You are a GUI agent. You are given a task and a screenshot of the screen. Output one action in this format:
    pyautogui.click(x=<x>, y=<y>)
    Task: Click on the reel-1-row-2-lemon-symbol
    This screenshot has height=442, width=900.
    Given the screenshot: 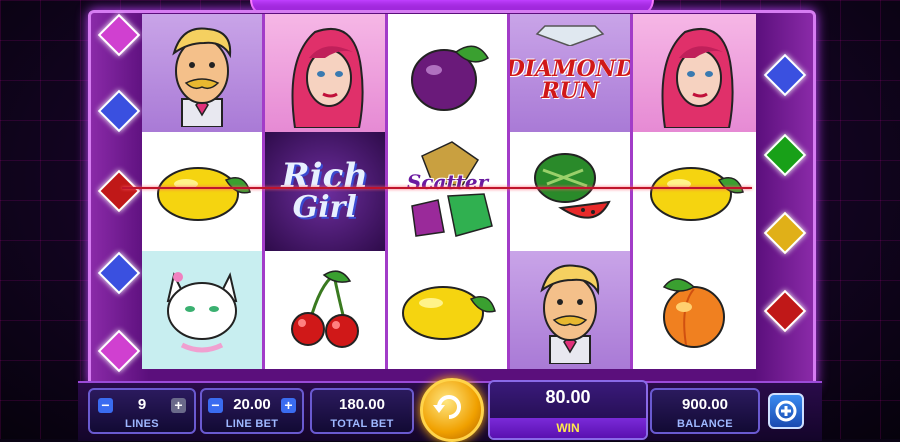 What is the action you would take?
    pyautogui.click(x=203, y=191)
    